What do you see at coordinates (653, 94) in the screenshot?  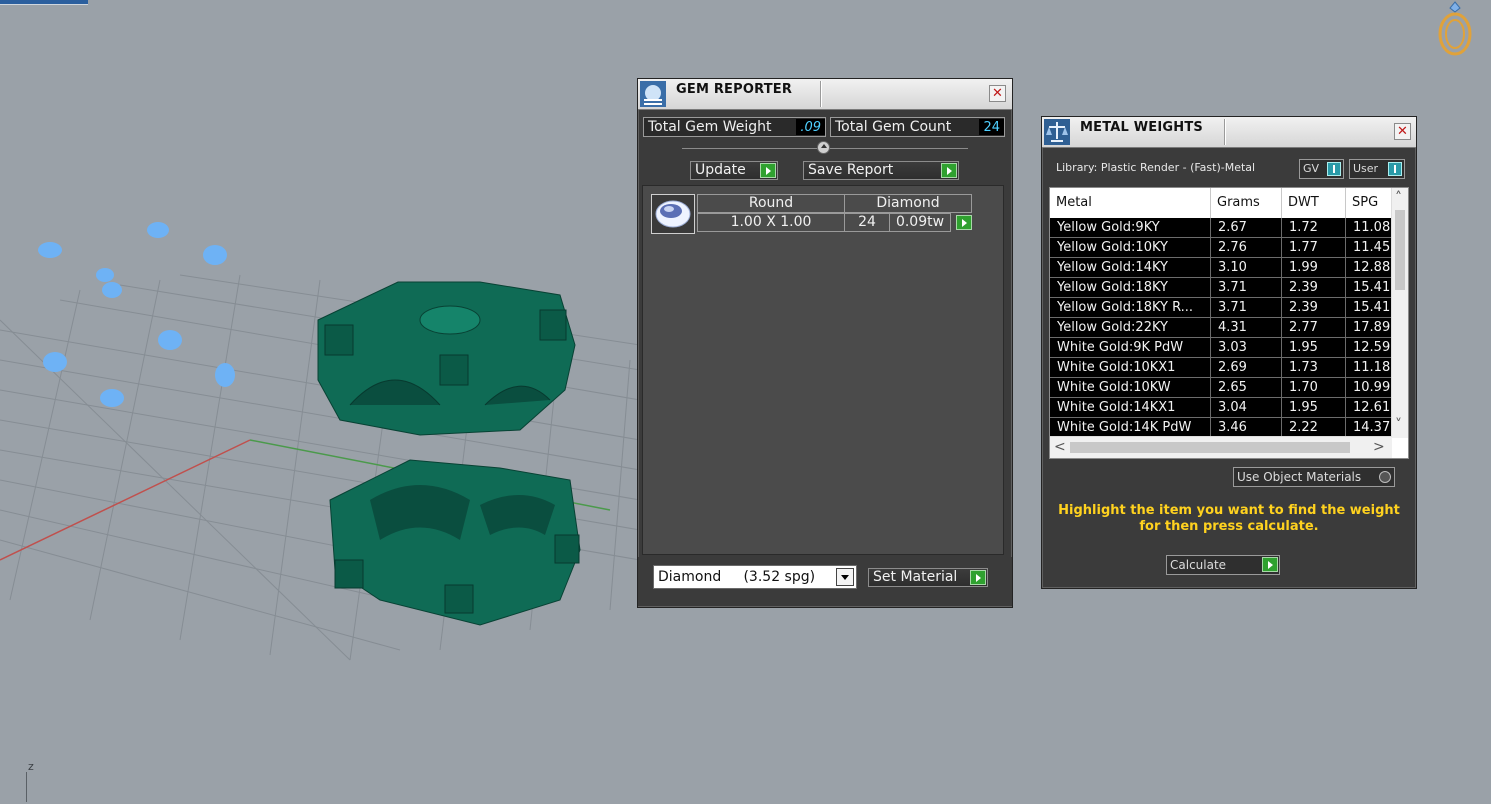 I see `gem-reporter-logo-icon` at bounding box center [653, 94].